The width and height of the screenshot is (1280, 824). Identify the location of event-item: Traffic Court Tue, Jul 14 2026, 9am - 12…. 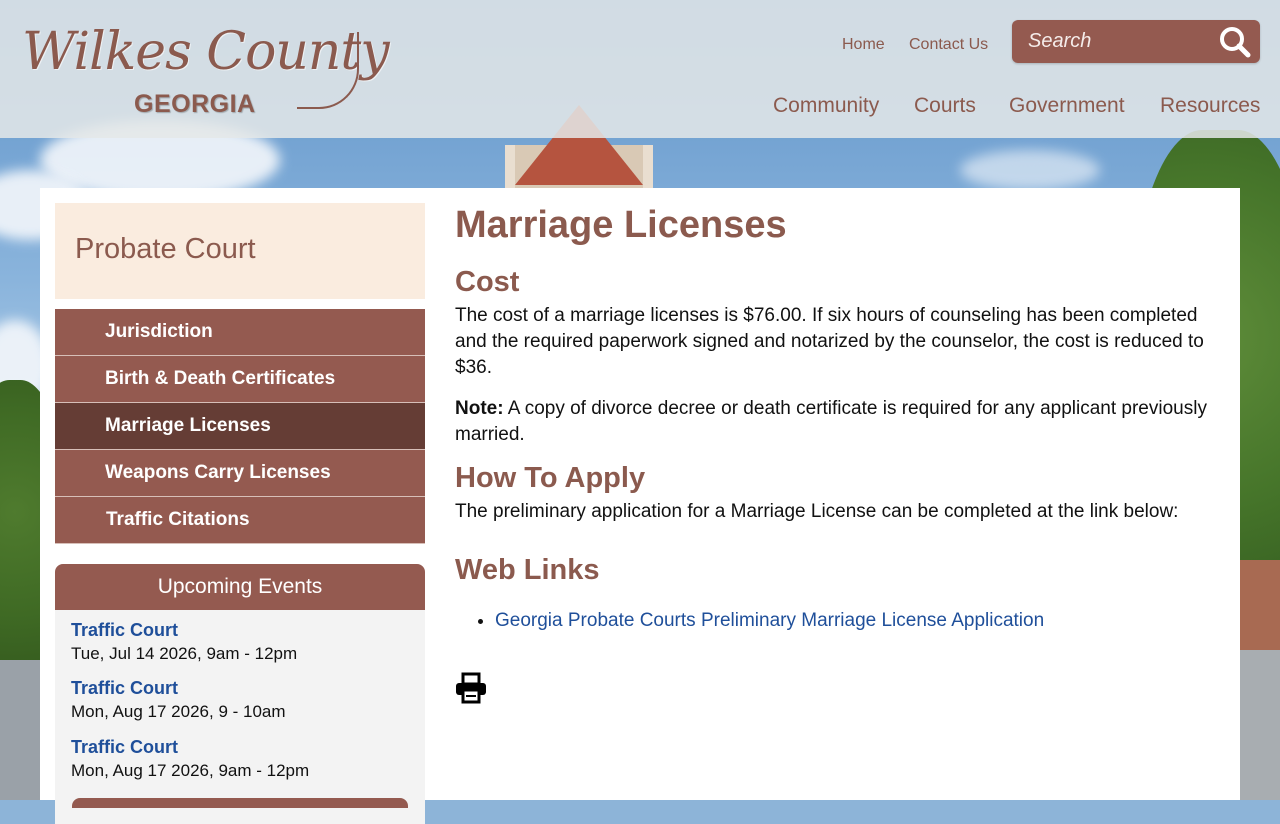
(184, 642).